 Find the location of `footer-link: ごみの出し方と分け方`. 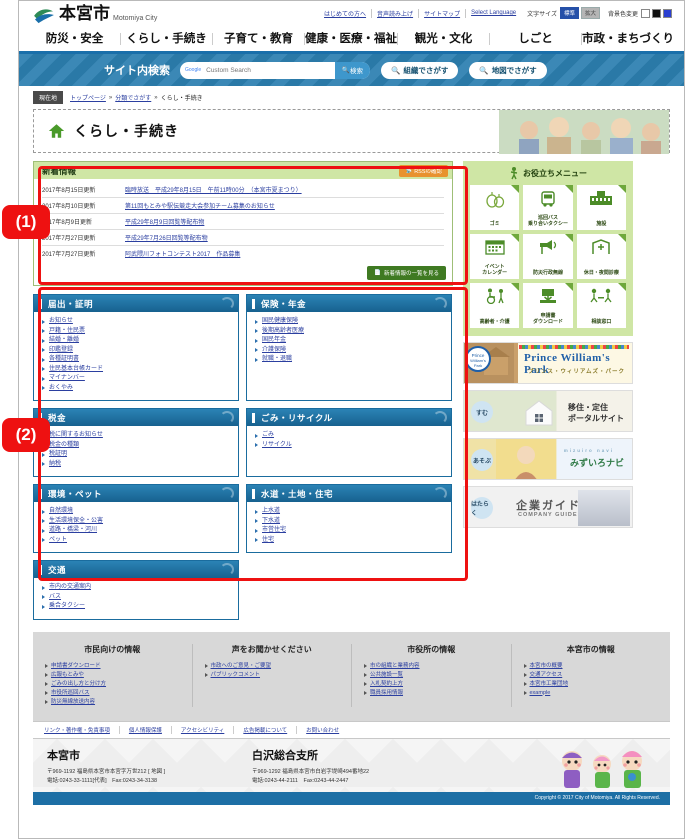

footer-link: ごみの出し方と分け方 is located at coordinates (78, 684).